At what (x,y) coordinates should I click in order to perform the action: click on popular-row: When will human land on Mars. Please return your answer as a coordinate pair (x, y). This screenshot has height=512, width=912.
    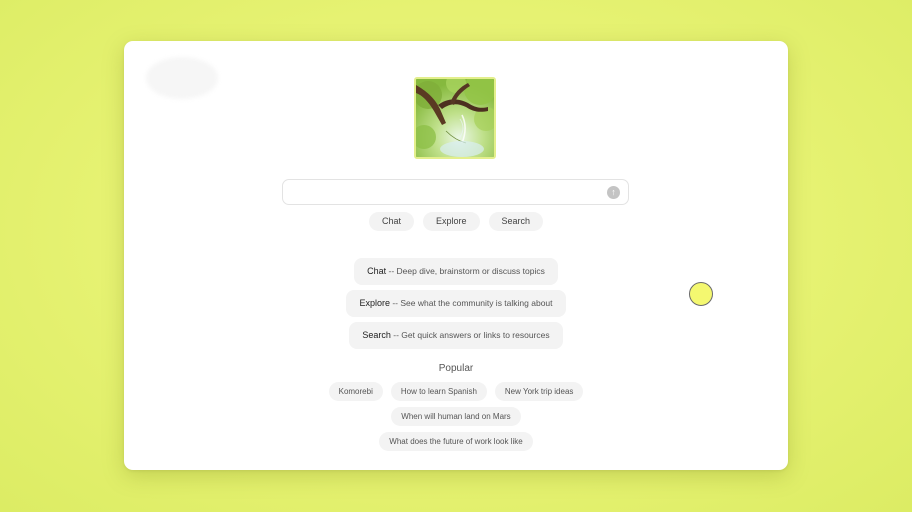
    Looking at the image, I should click on (456, 416).